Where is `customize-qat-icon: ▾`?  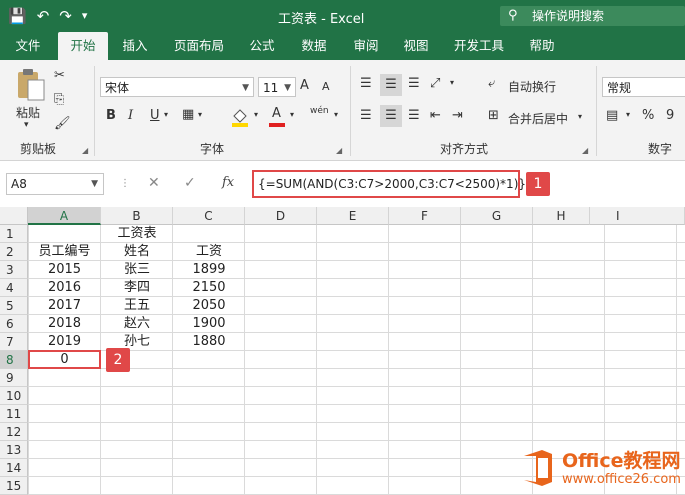
customize-qat-icon: ▾ is located at coordinates (85, 16).